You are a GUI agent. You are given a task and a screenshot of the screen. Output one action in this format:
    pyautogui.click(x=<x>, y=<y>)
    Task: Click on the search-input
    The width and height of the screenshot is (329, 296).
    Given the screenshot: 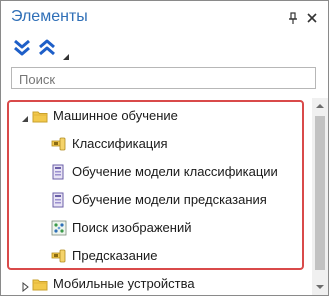 What is the action you would take?
    pyautogui.click(x=160, y=78)
    